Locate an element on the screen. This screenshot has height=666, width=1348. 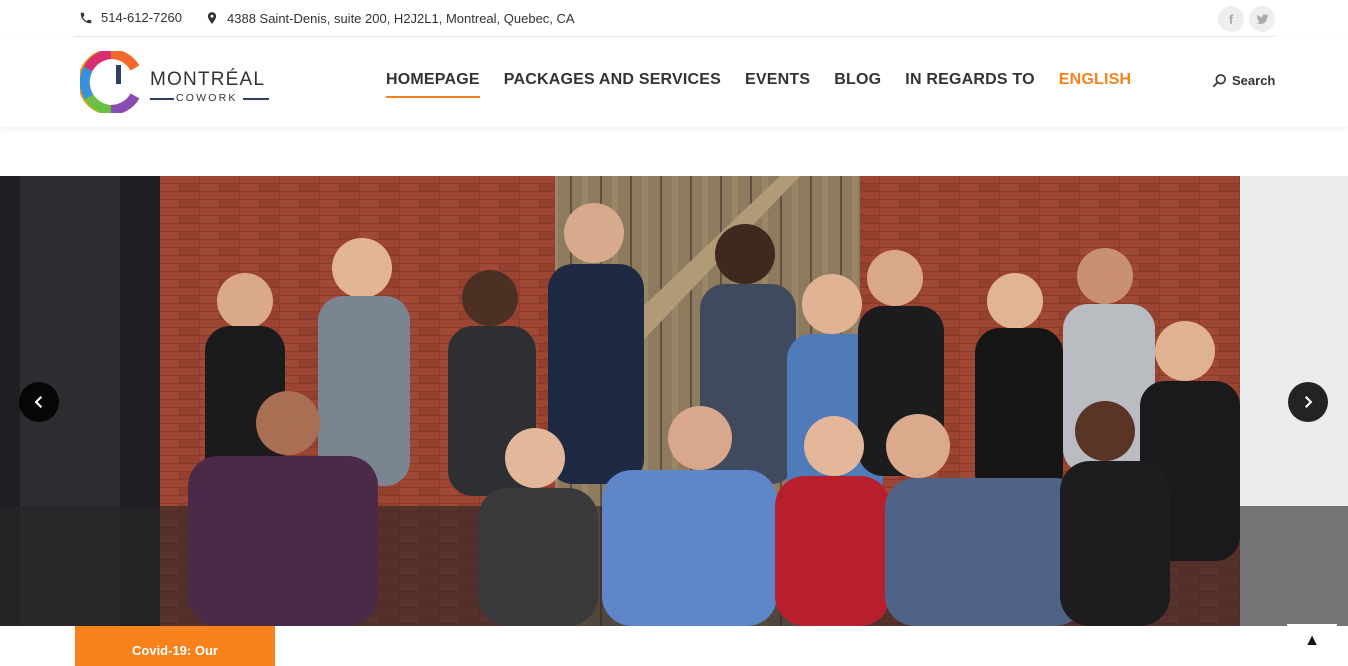
twitter-icon is located at coordinates (1262, 18).